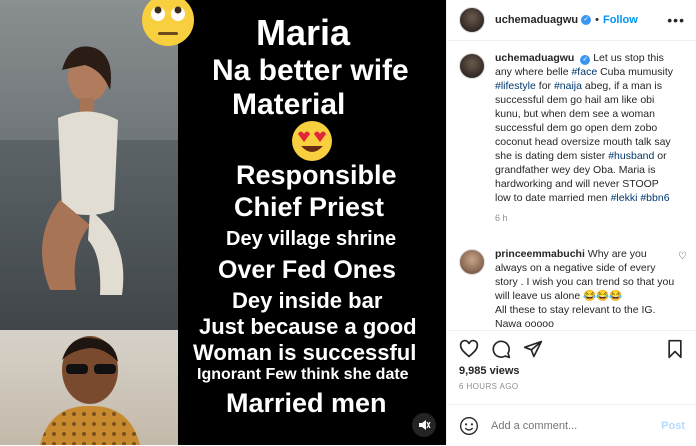  Describe the element at coordinates (571, 386) in the screenshot. I see `post-age: 6 HOURS AGO` at that location.